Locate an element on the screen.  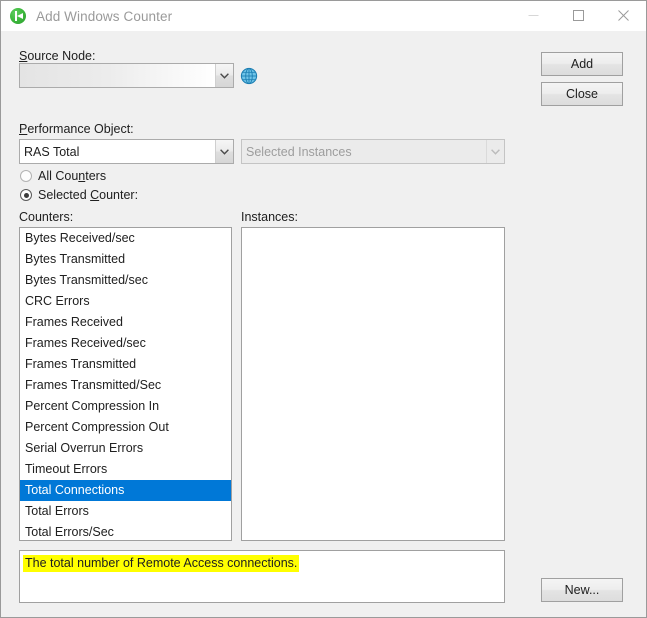
radio-selected-counter-label: Selected Counter: is located at coordinates (88, 195).